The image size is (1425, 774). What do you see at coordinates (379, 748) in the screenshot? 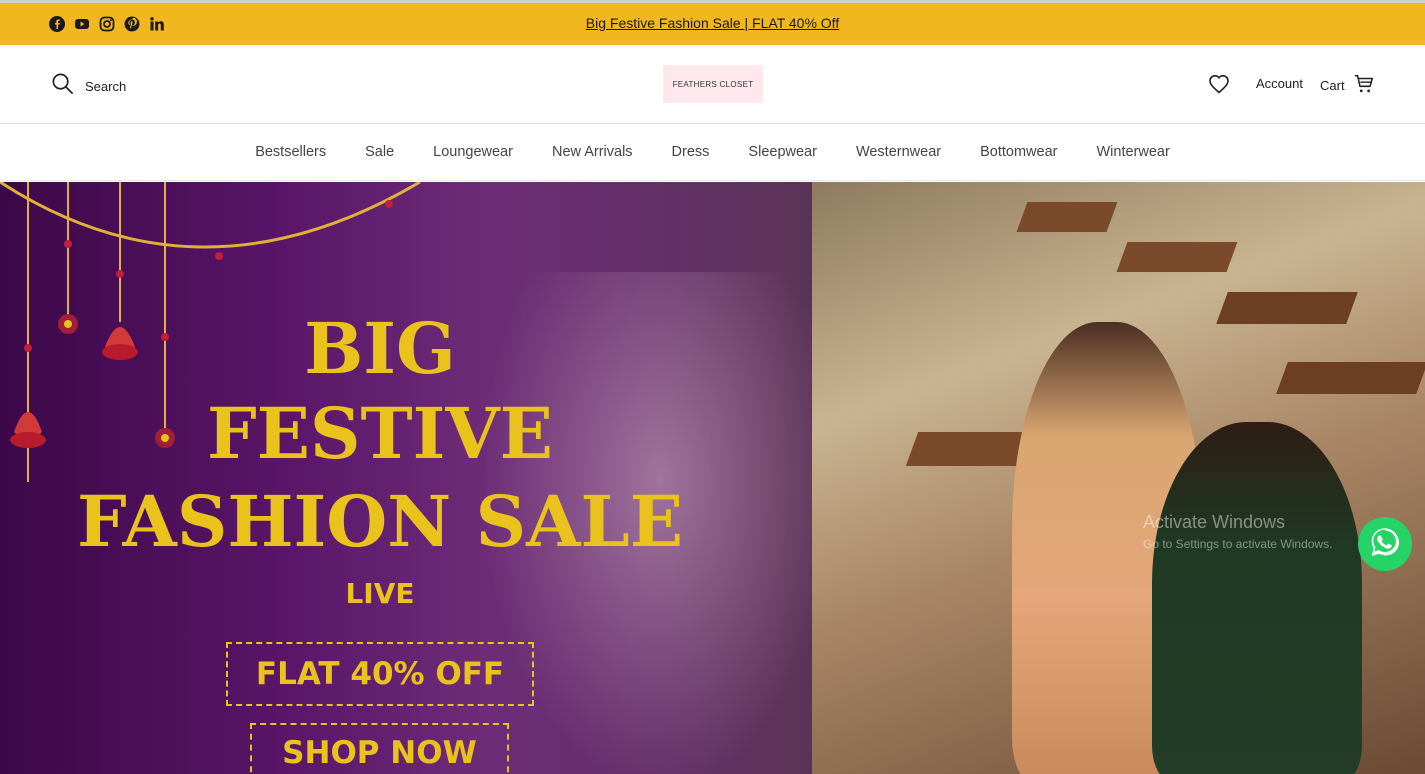
I see `shop-now-button: SHOP NOW` at bounding box center [379, 748].